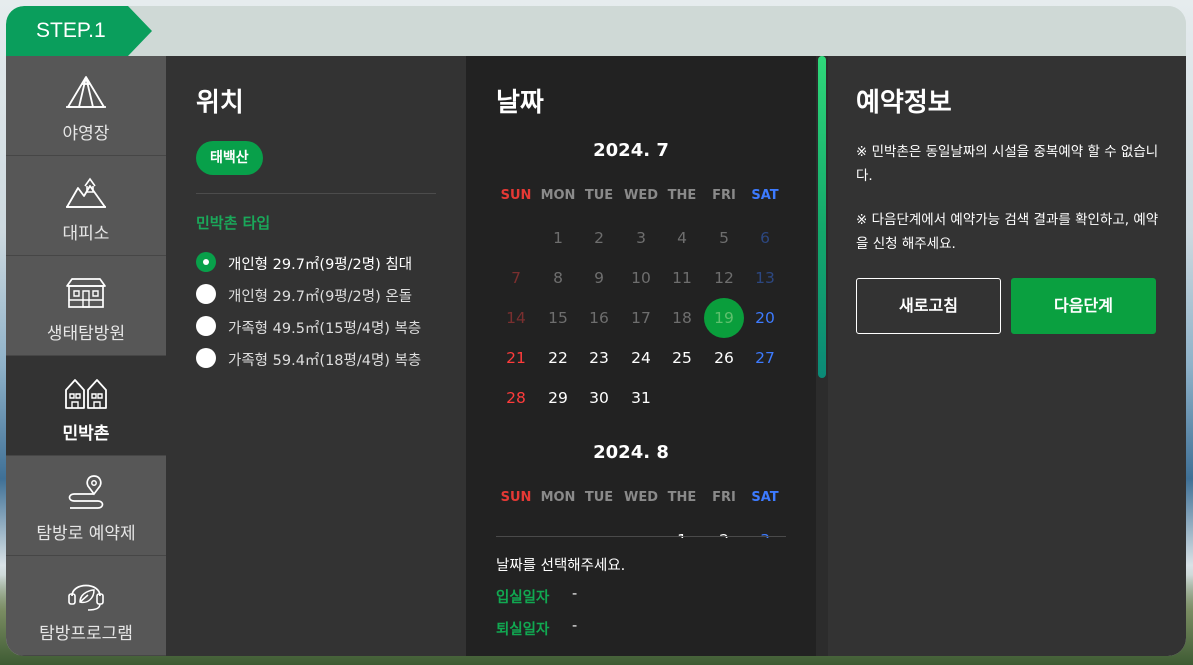 This screenshot has height=665, width=1193. I want to click on sidebar-item-label: 생태탐방원, so click(86, 334).